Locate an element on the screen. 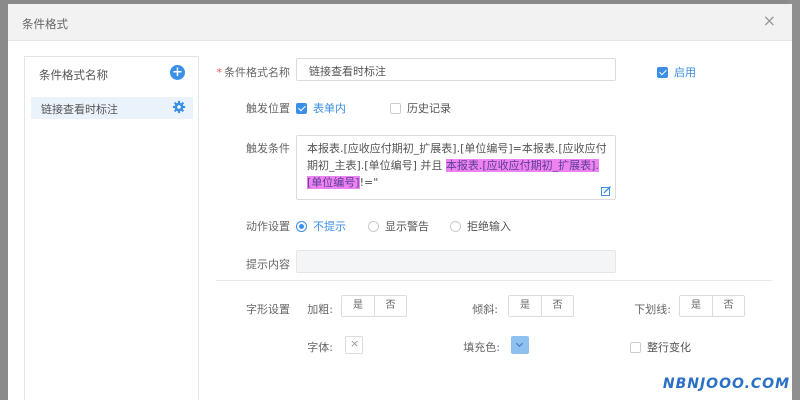 Image resolution: width=800 pixels, height=400 pixels. italic-yes-button: 是 is located at coordinates (525, 306).